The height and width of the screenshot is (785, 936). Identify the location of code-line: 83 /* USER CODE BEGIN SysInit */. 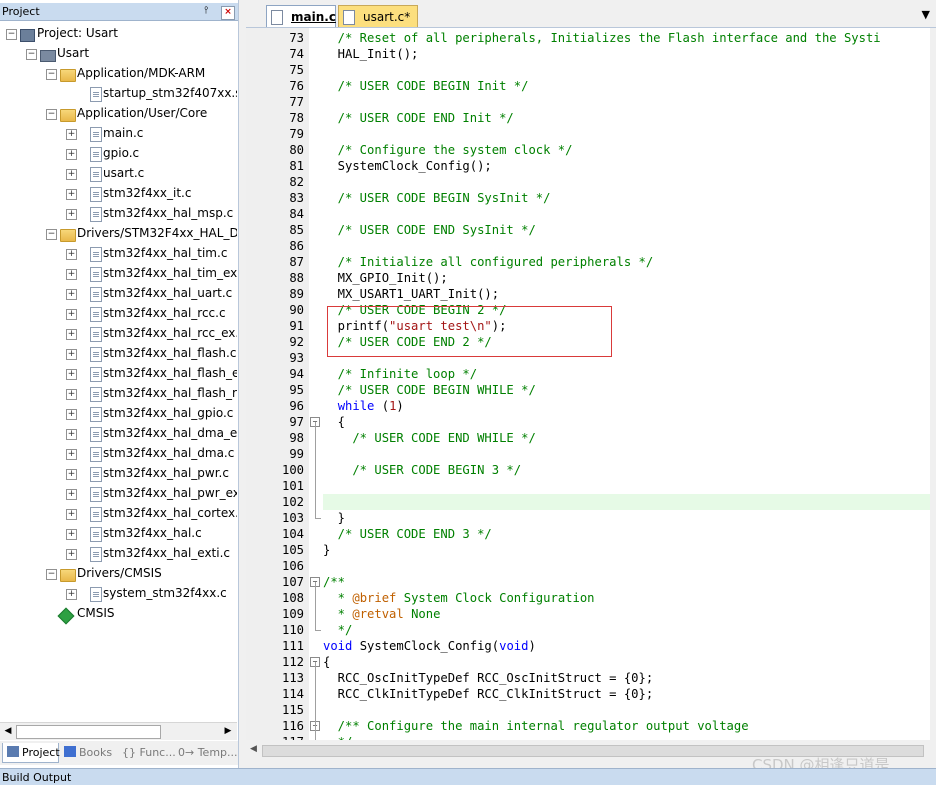
(591, 198).